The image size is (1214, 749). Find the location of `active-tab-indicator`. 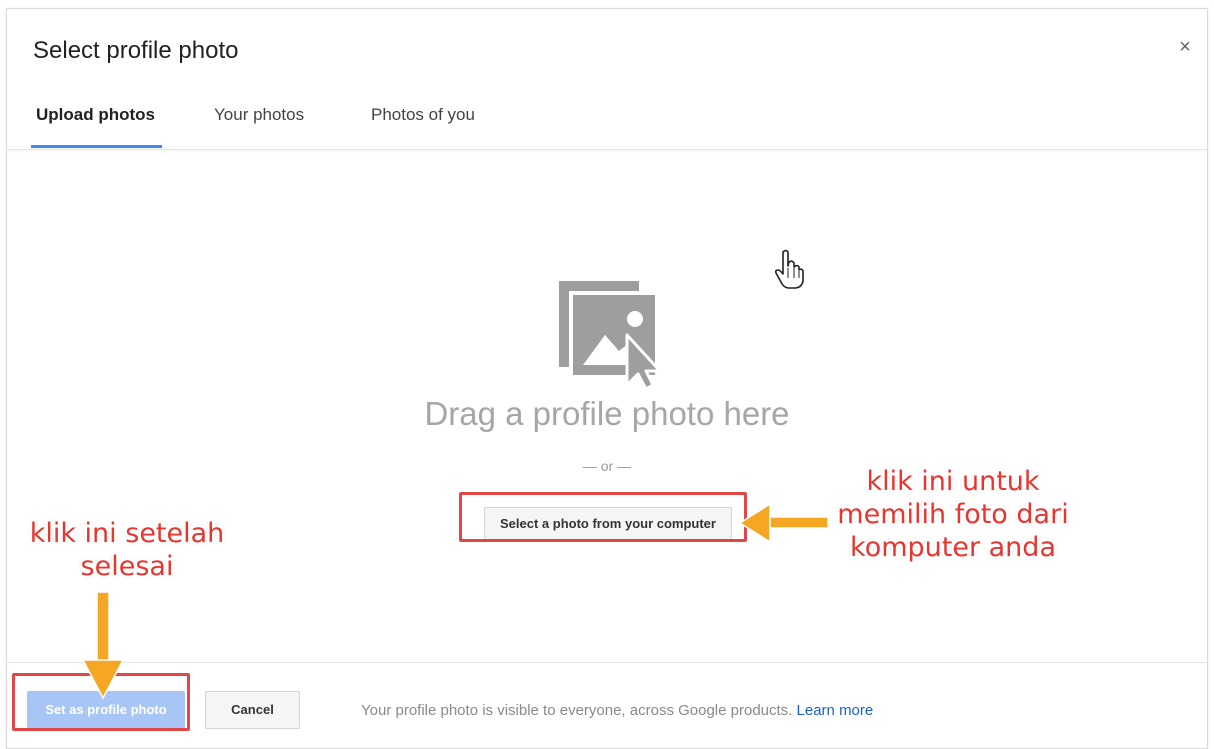

active-tab-indicator is located at coordinates (96, 146).